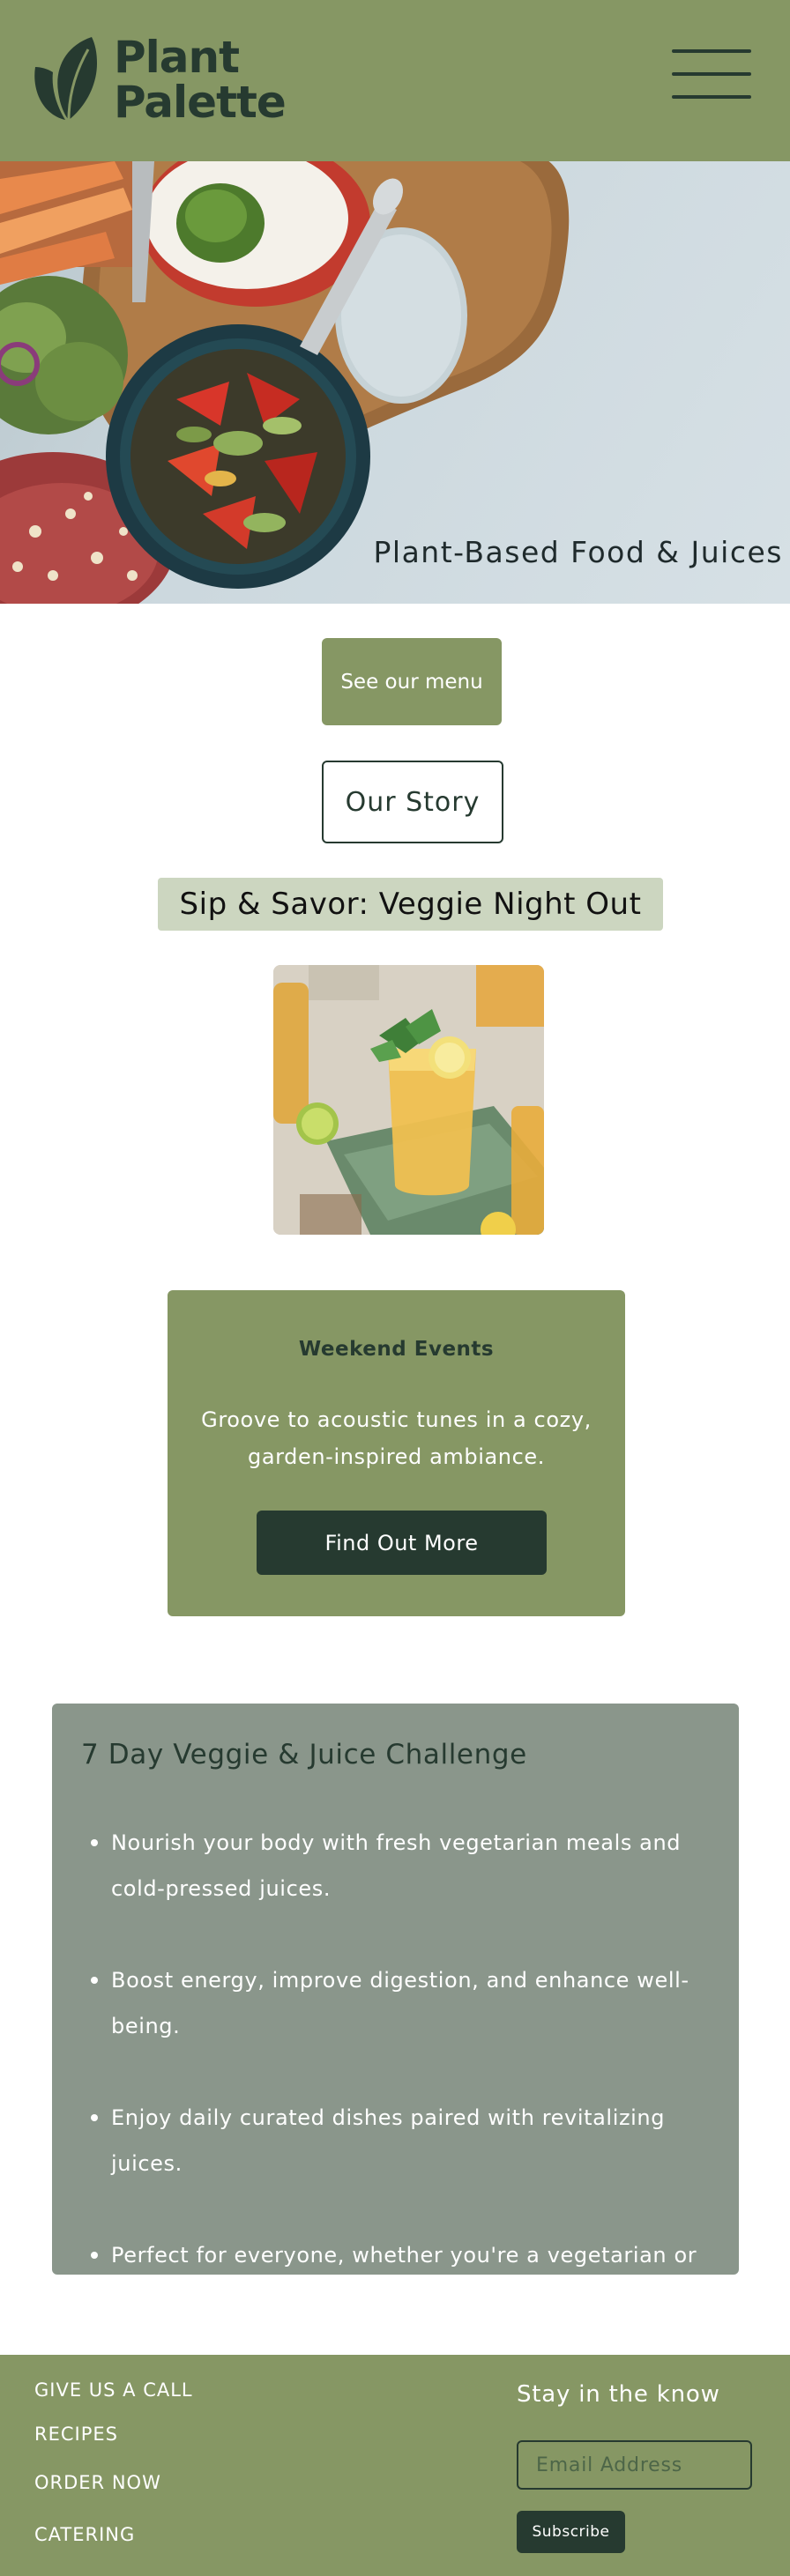 The width and height of the screenshot is (790, 2576). What do you see at coordinates (411, 904) in the screenshot?
I see `event-title: Sip & Savor: Veggie Night Out` at bounding box center [411, 904].